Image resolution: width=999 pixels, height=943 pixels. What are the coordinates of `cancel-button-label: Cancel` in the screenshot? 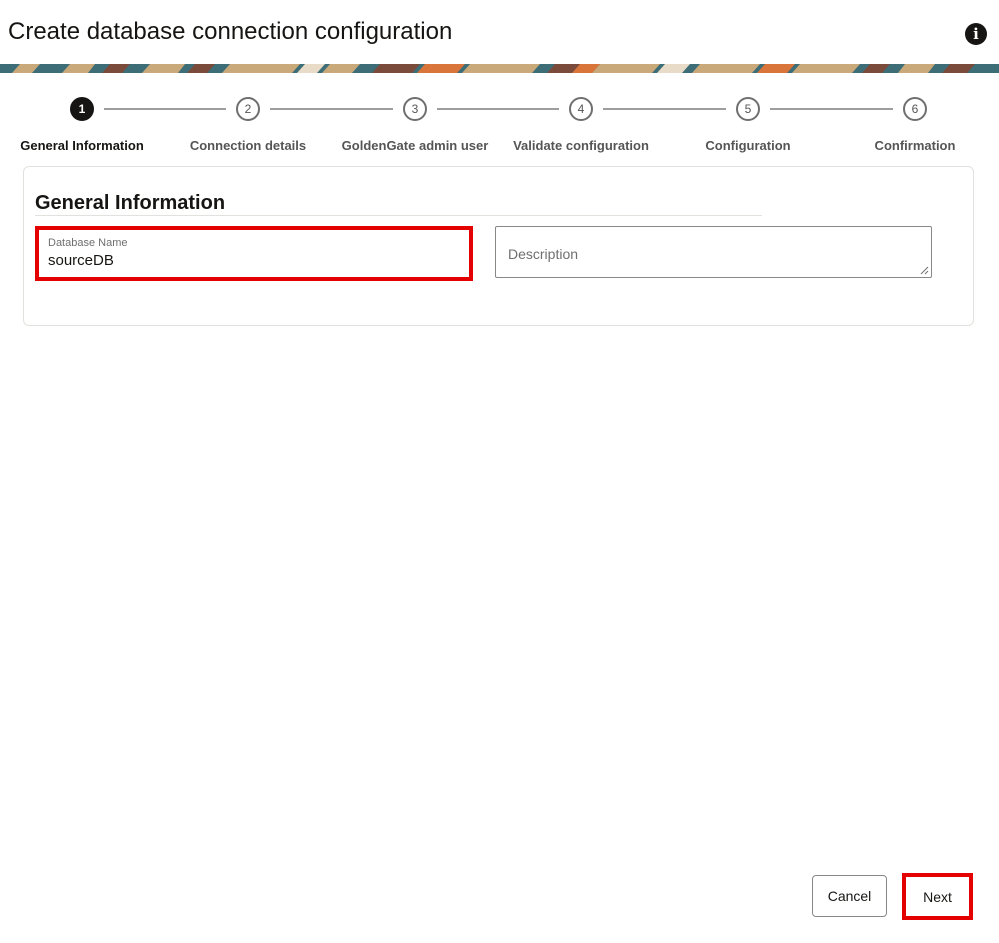 It's located at (849, 896).